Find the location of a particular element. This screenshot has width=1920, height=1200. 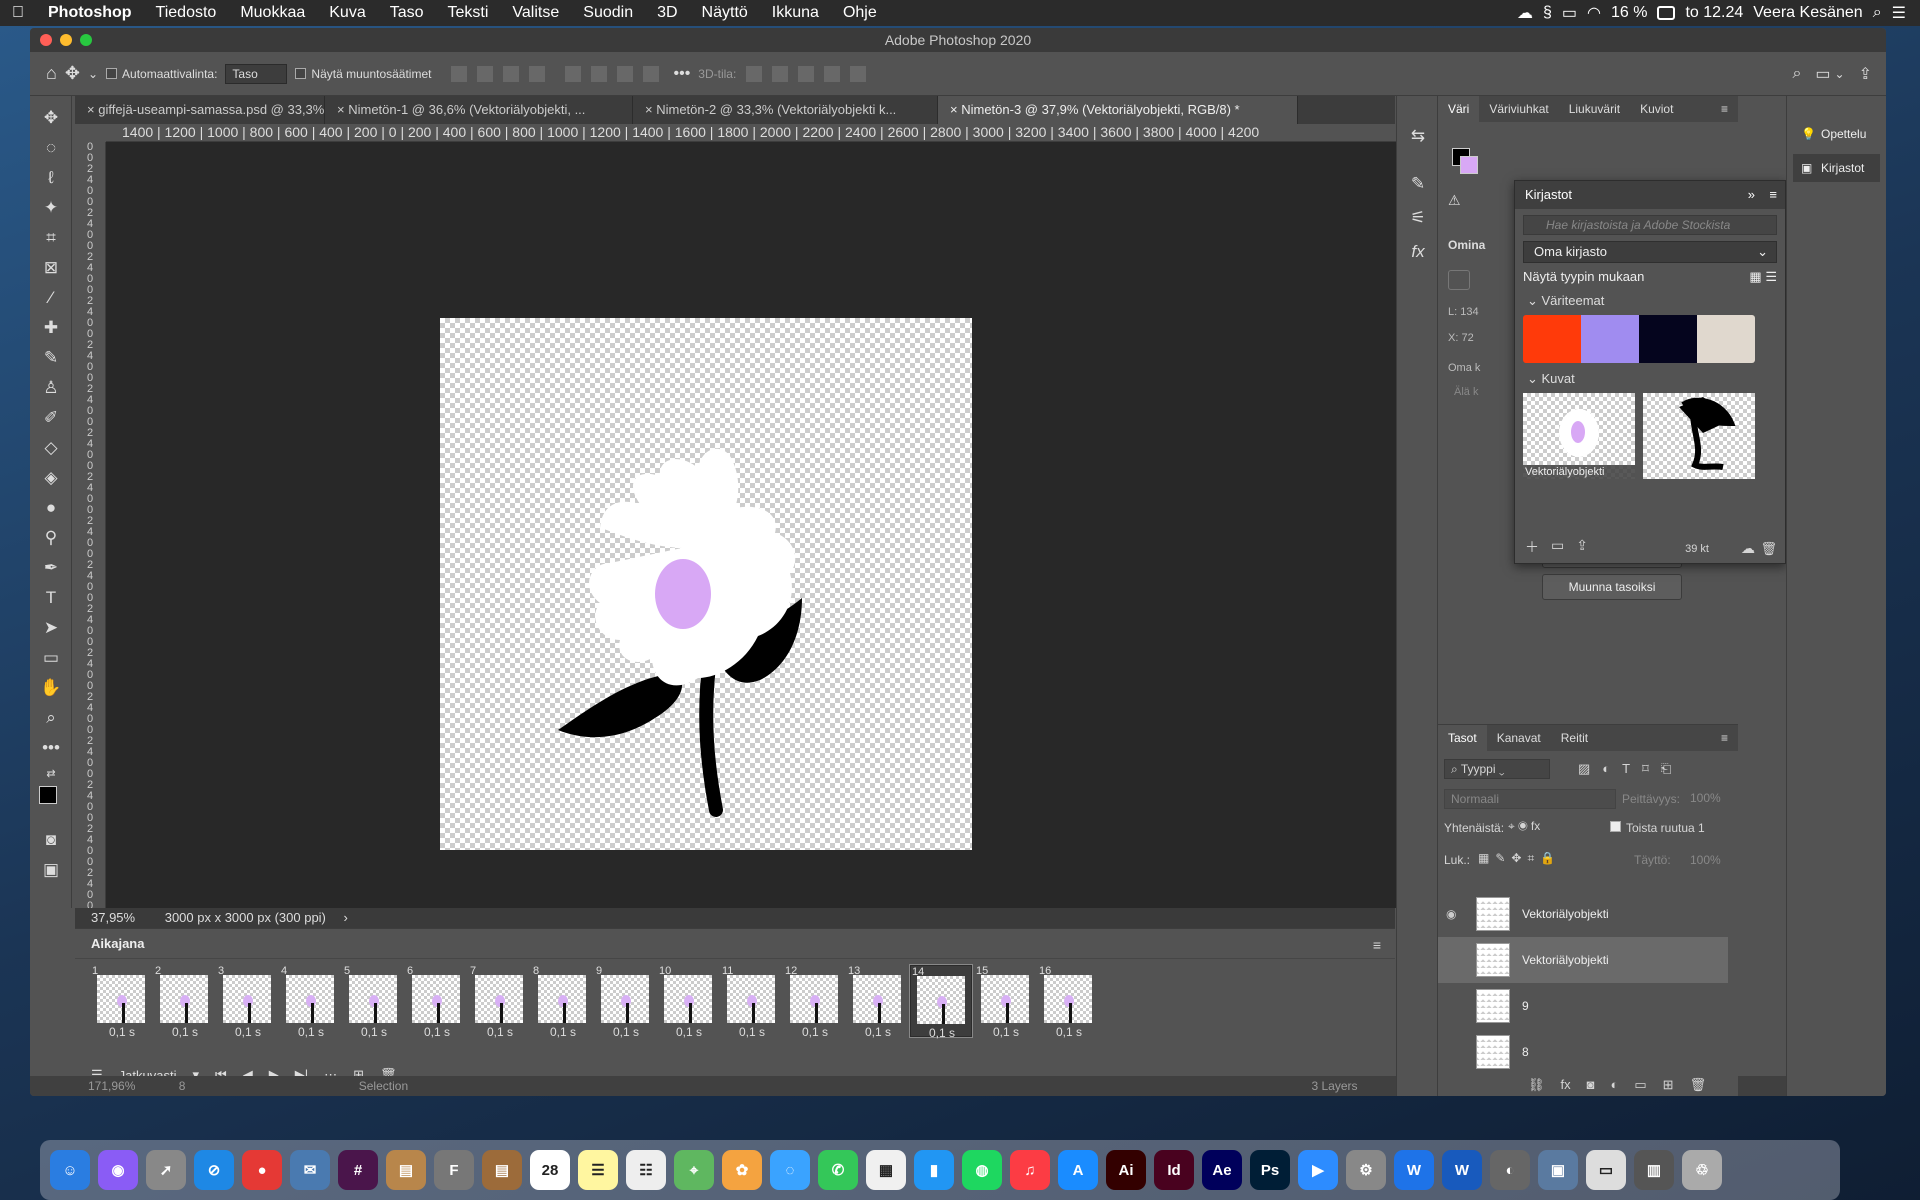

status-chevron-icon: › is located at coordinates (346, 917).